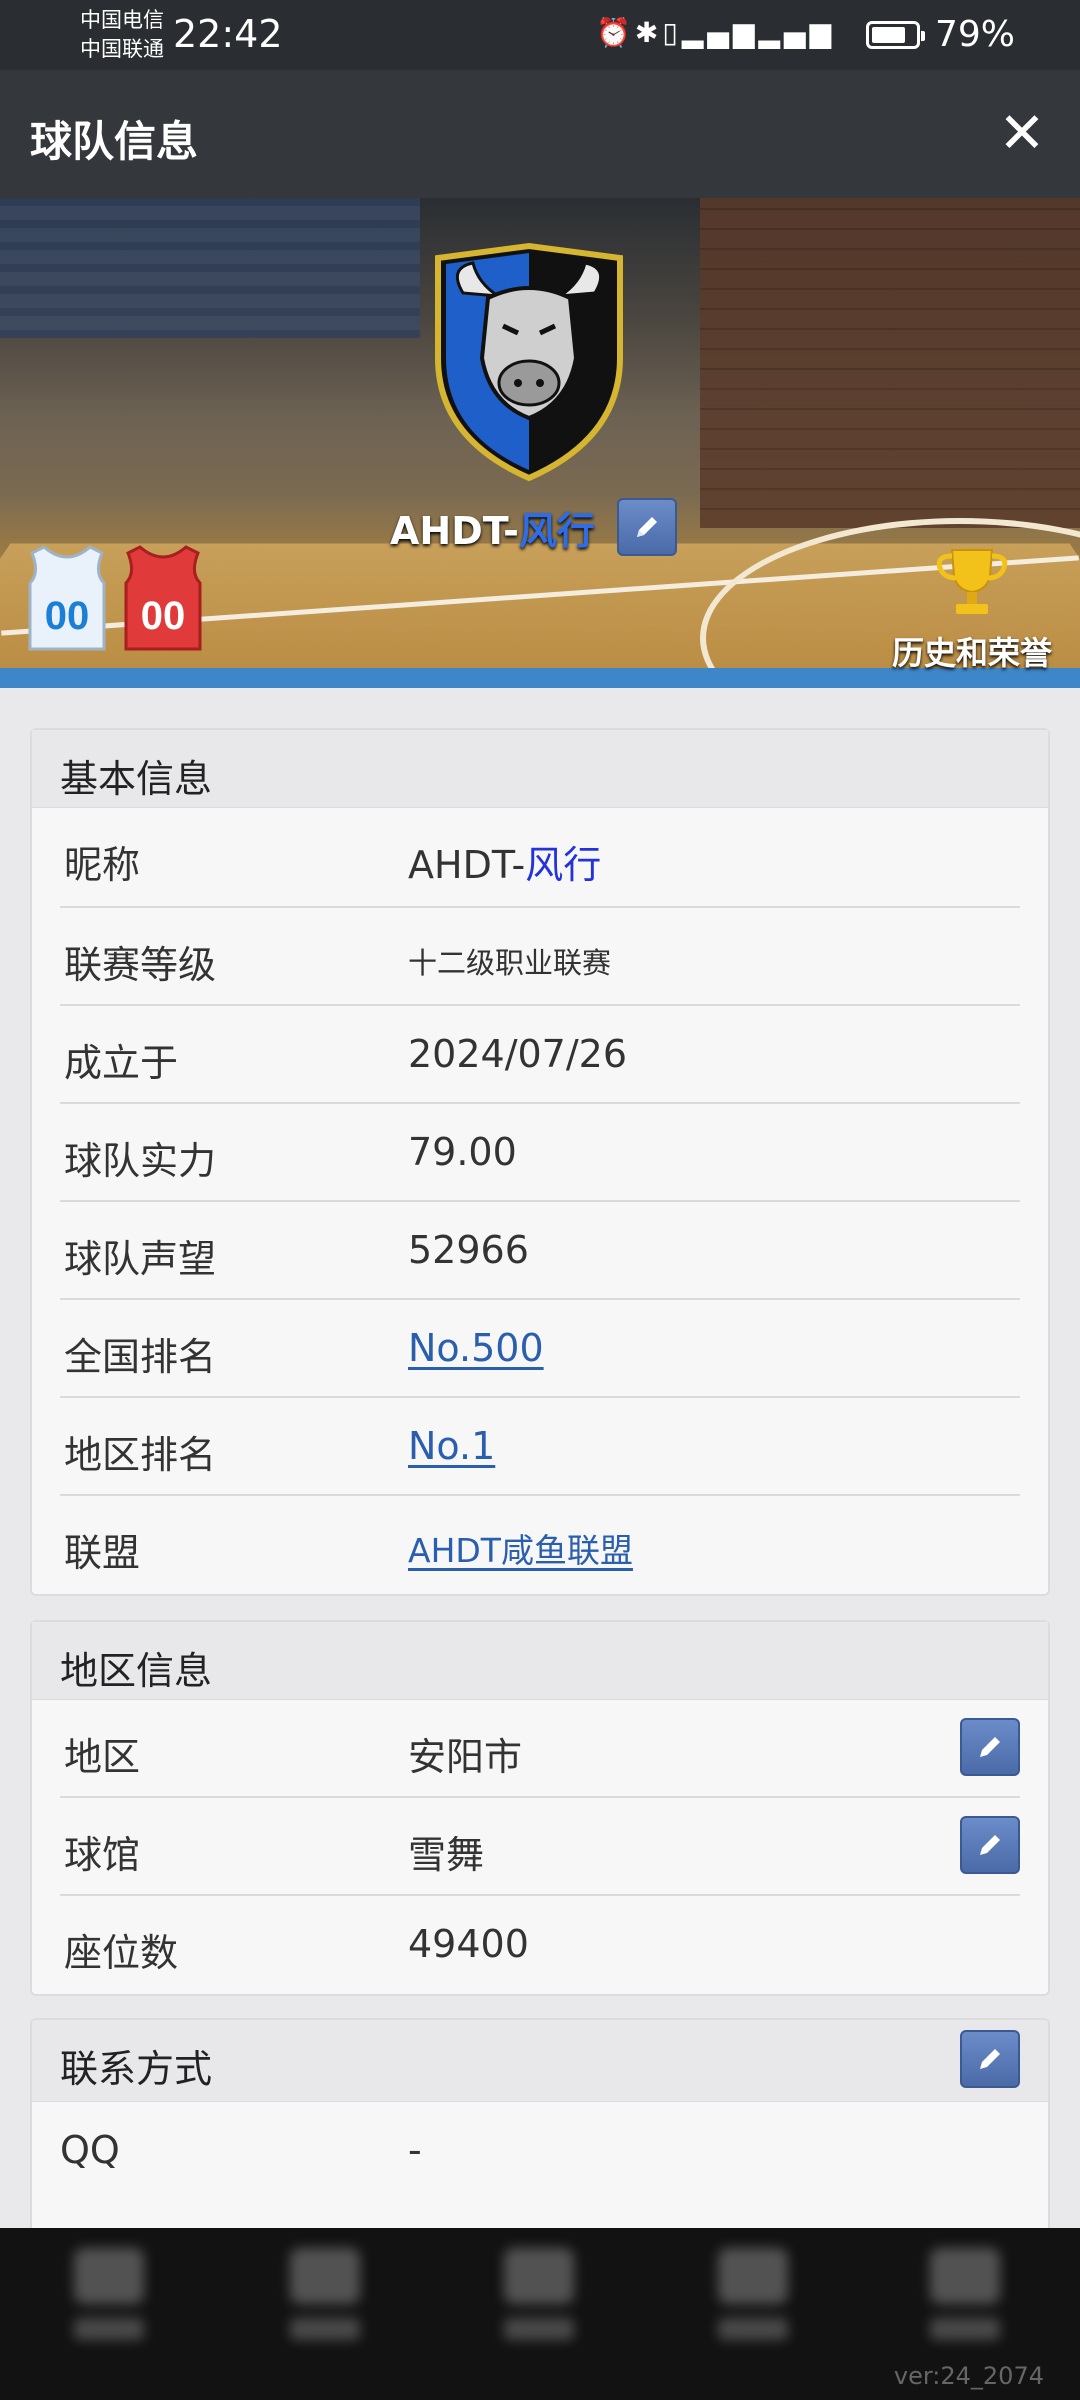  What do you see at coordinates (140, 1161) in the screenshot?
I see `team-strength-label: 球队实力` at bounding box center [140, 1161].